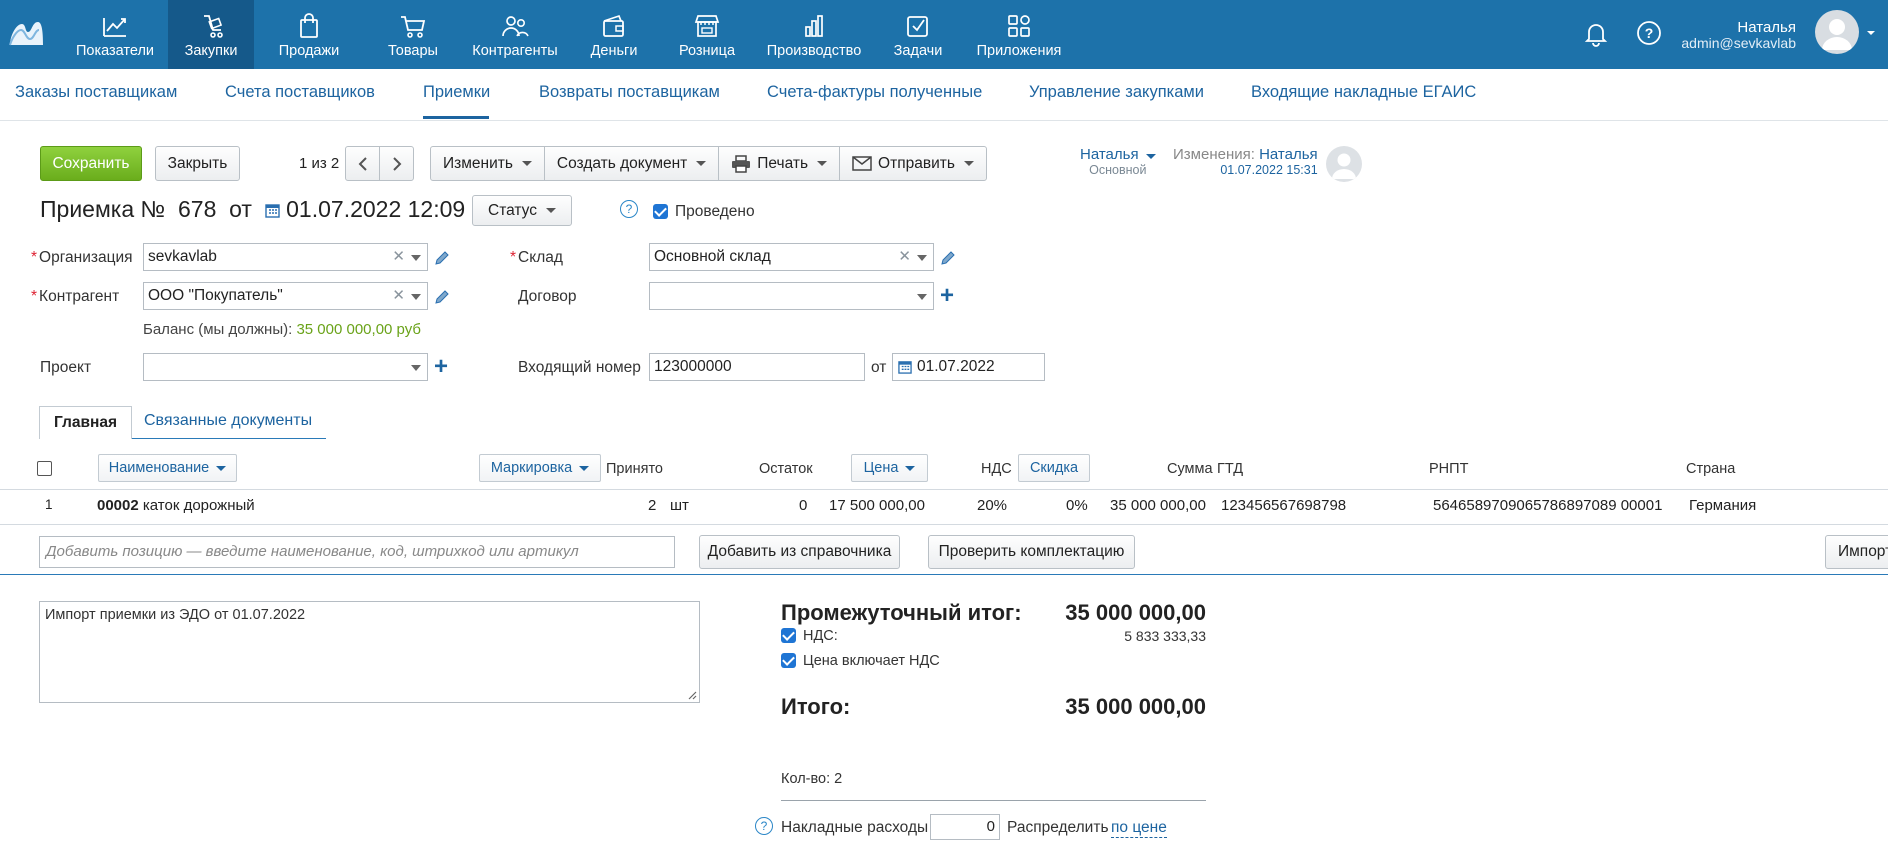  What do you see at coordinates (300, 92) in the screenshot?
I see `subnav-item-supplier-invoices: Счета поставщиков` at bounding box center [300, 92].